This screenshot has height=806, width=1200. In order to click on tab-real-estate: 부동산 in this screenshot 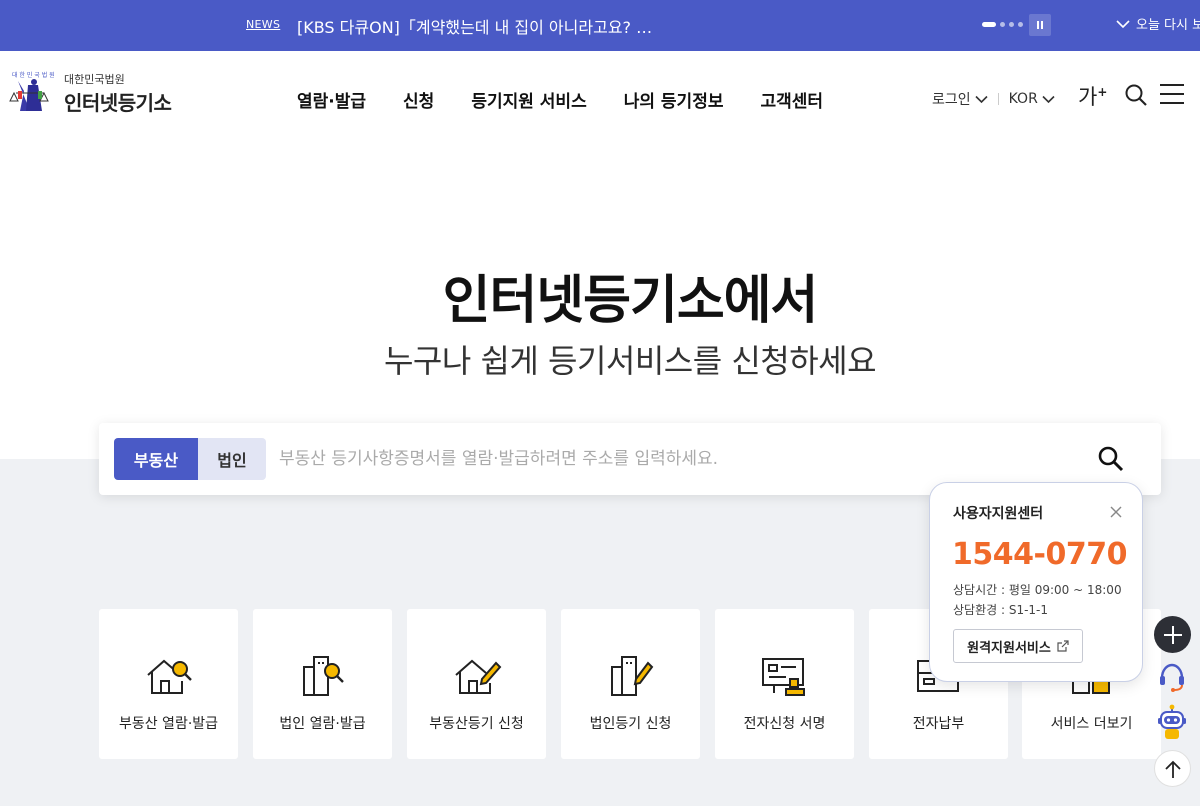, I will do `click(156, 459)`.